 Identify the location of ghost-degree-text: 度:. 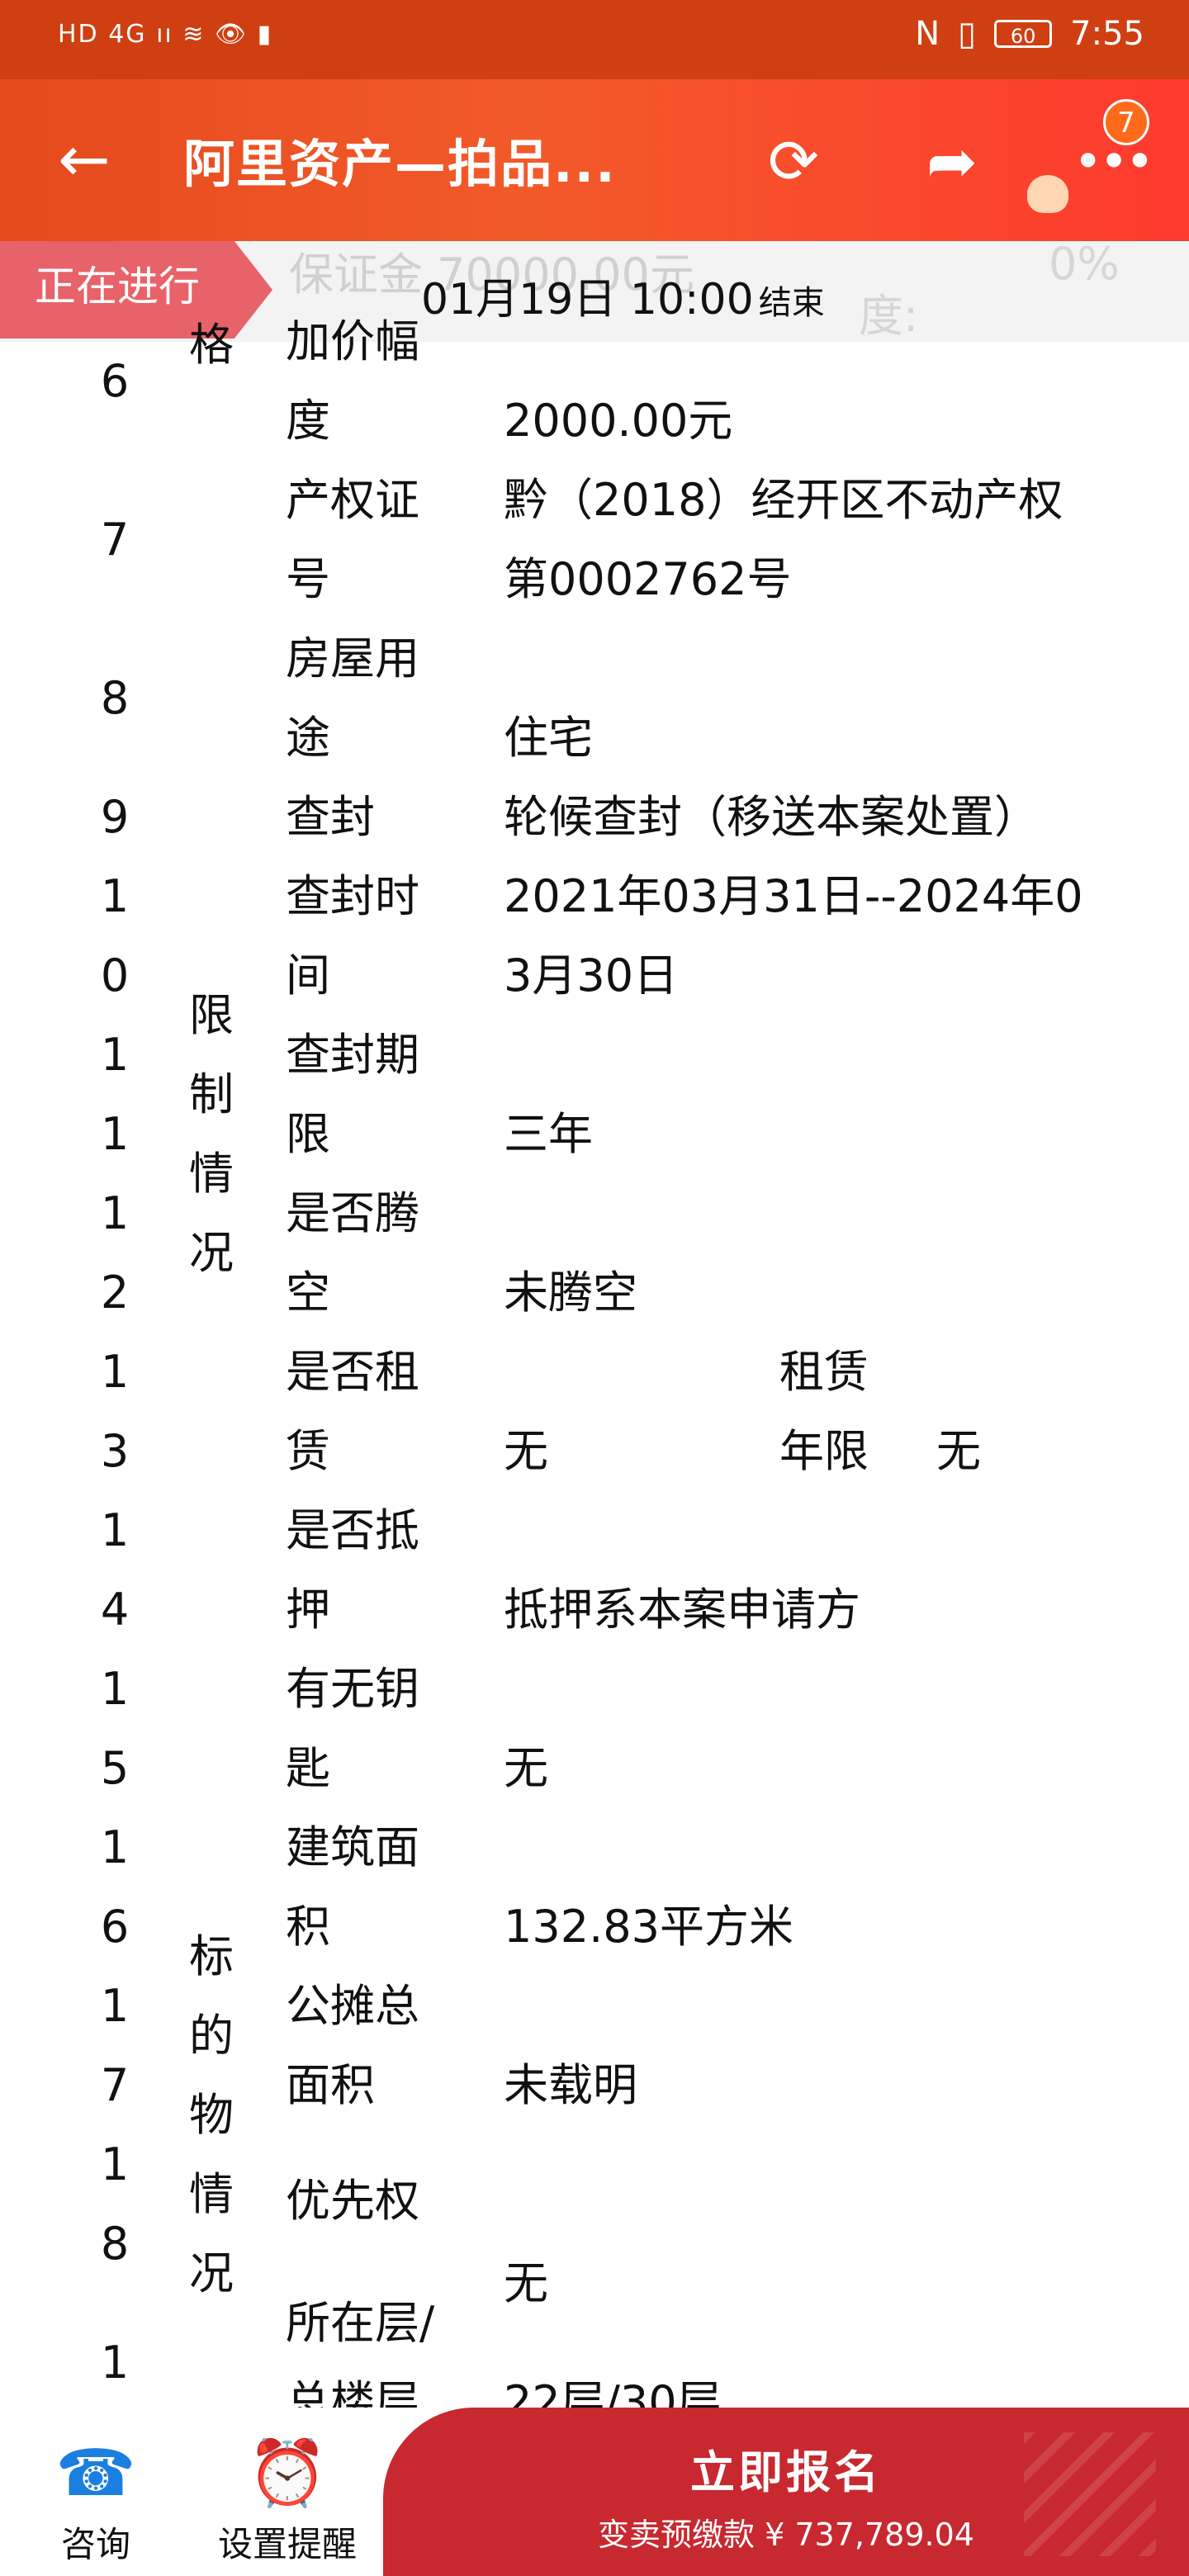
(889, 316).